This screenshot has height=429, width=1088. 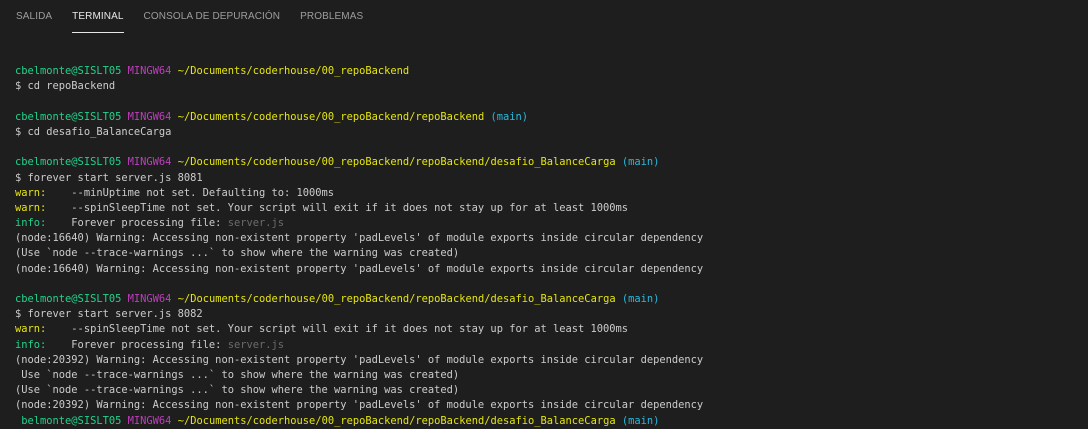 What do you see at coordinates (65, 86) in the screenshot?
I see `terminal-text: $ cd repoBackend` at bounding box center [65, 86].